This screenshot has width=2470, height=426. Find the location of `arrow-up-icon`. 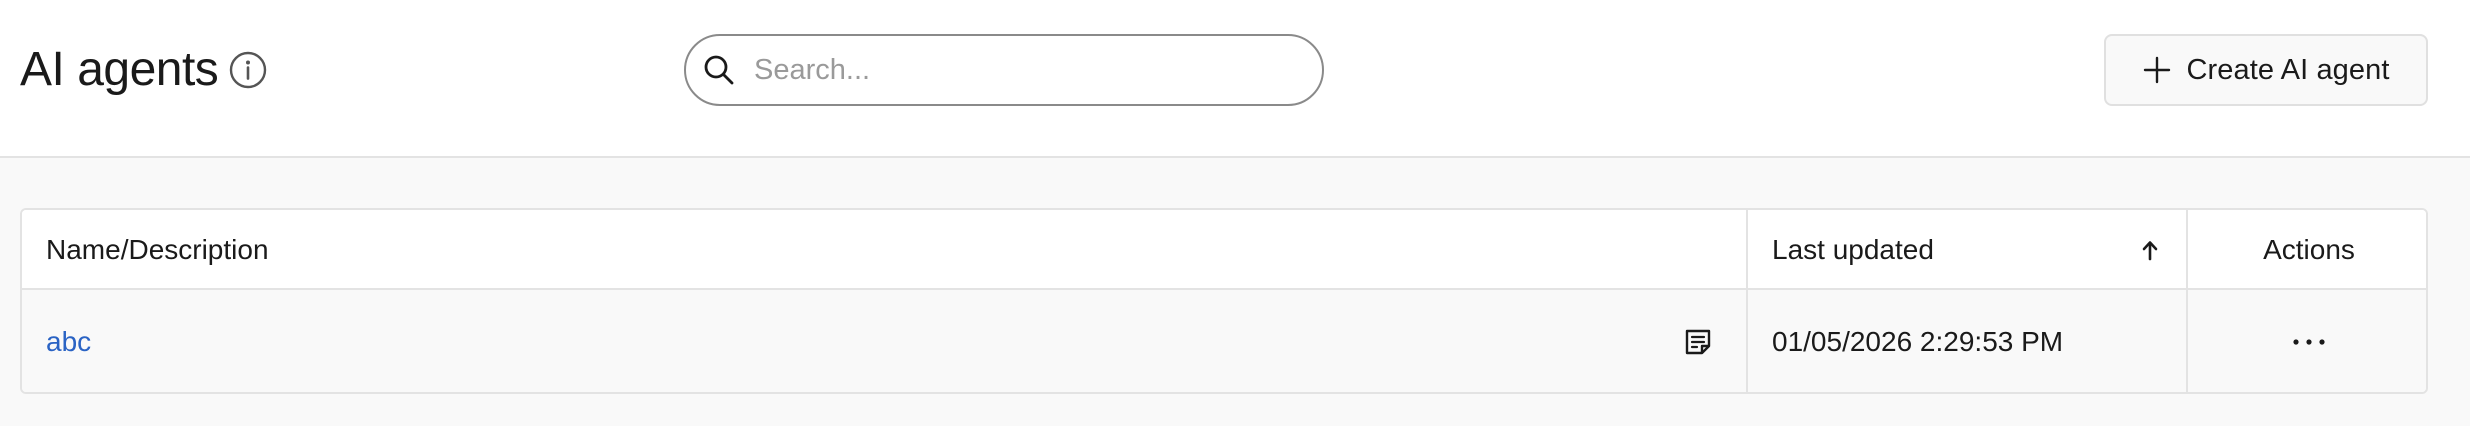

arrow-up-icon is located at coordinates (2150, 250).